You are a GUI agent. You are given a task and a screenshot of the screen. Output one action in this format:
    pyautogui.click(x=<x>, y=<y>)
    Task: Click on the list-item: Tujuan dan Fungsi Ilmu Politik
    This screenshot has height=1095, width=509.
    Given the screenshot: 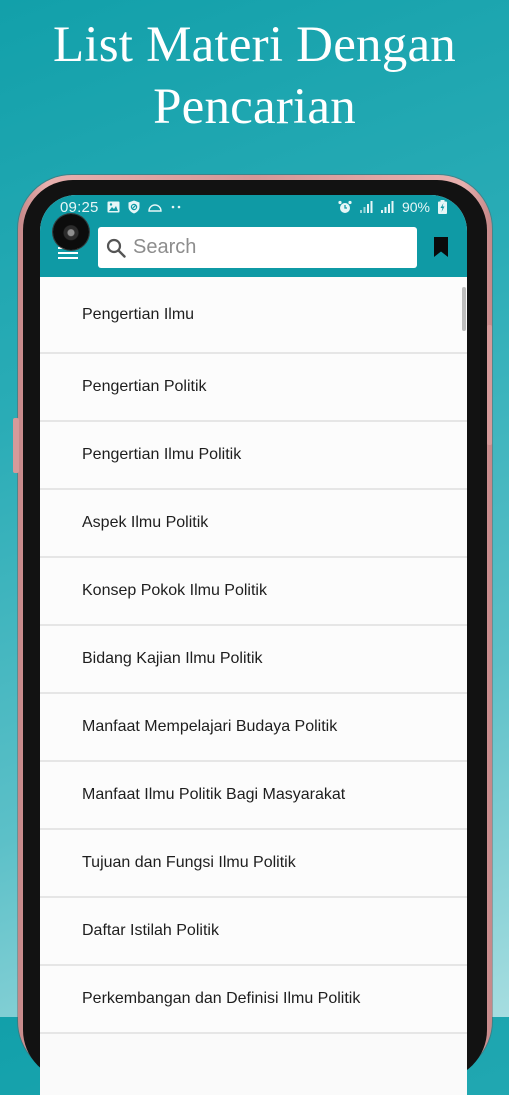 What is the action you would take?
    pyautogui.click(x=253, y=864)
    